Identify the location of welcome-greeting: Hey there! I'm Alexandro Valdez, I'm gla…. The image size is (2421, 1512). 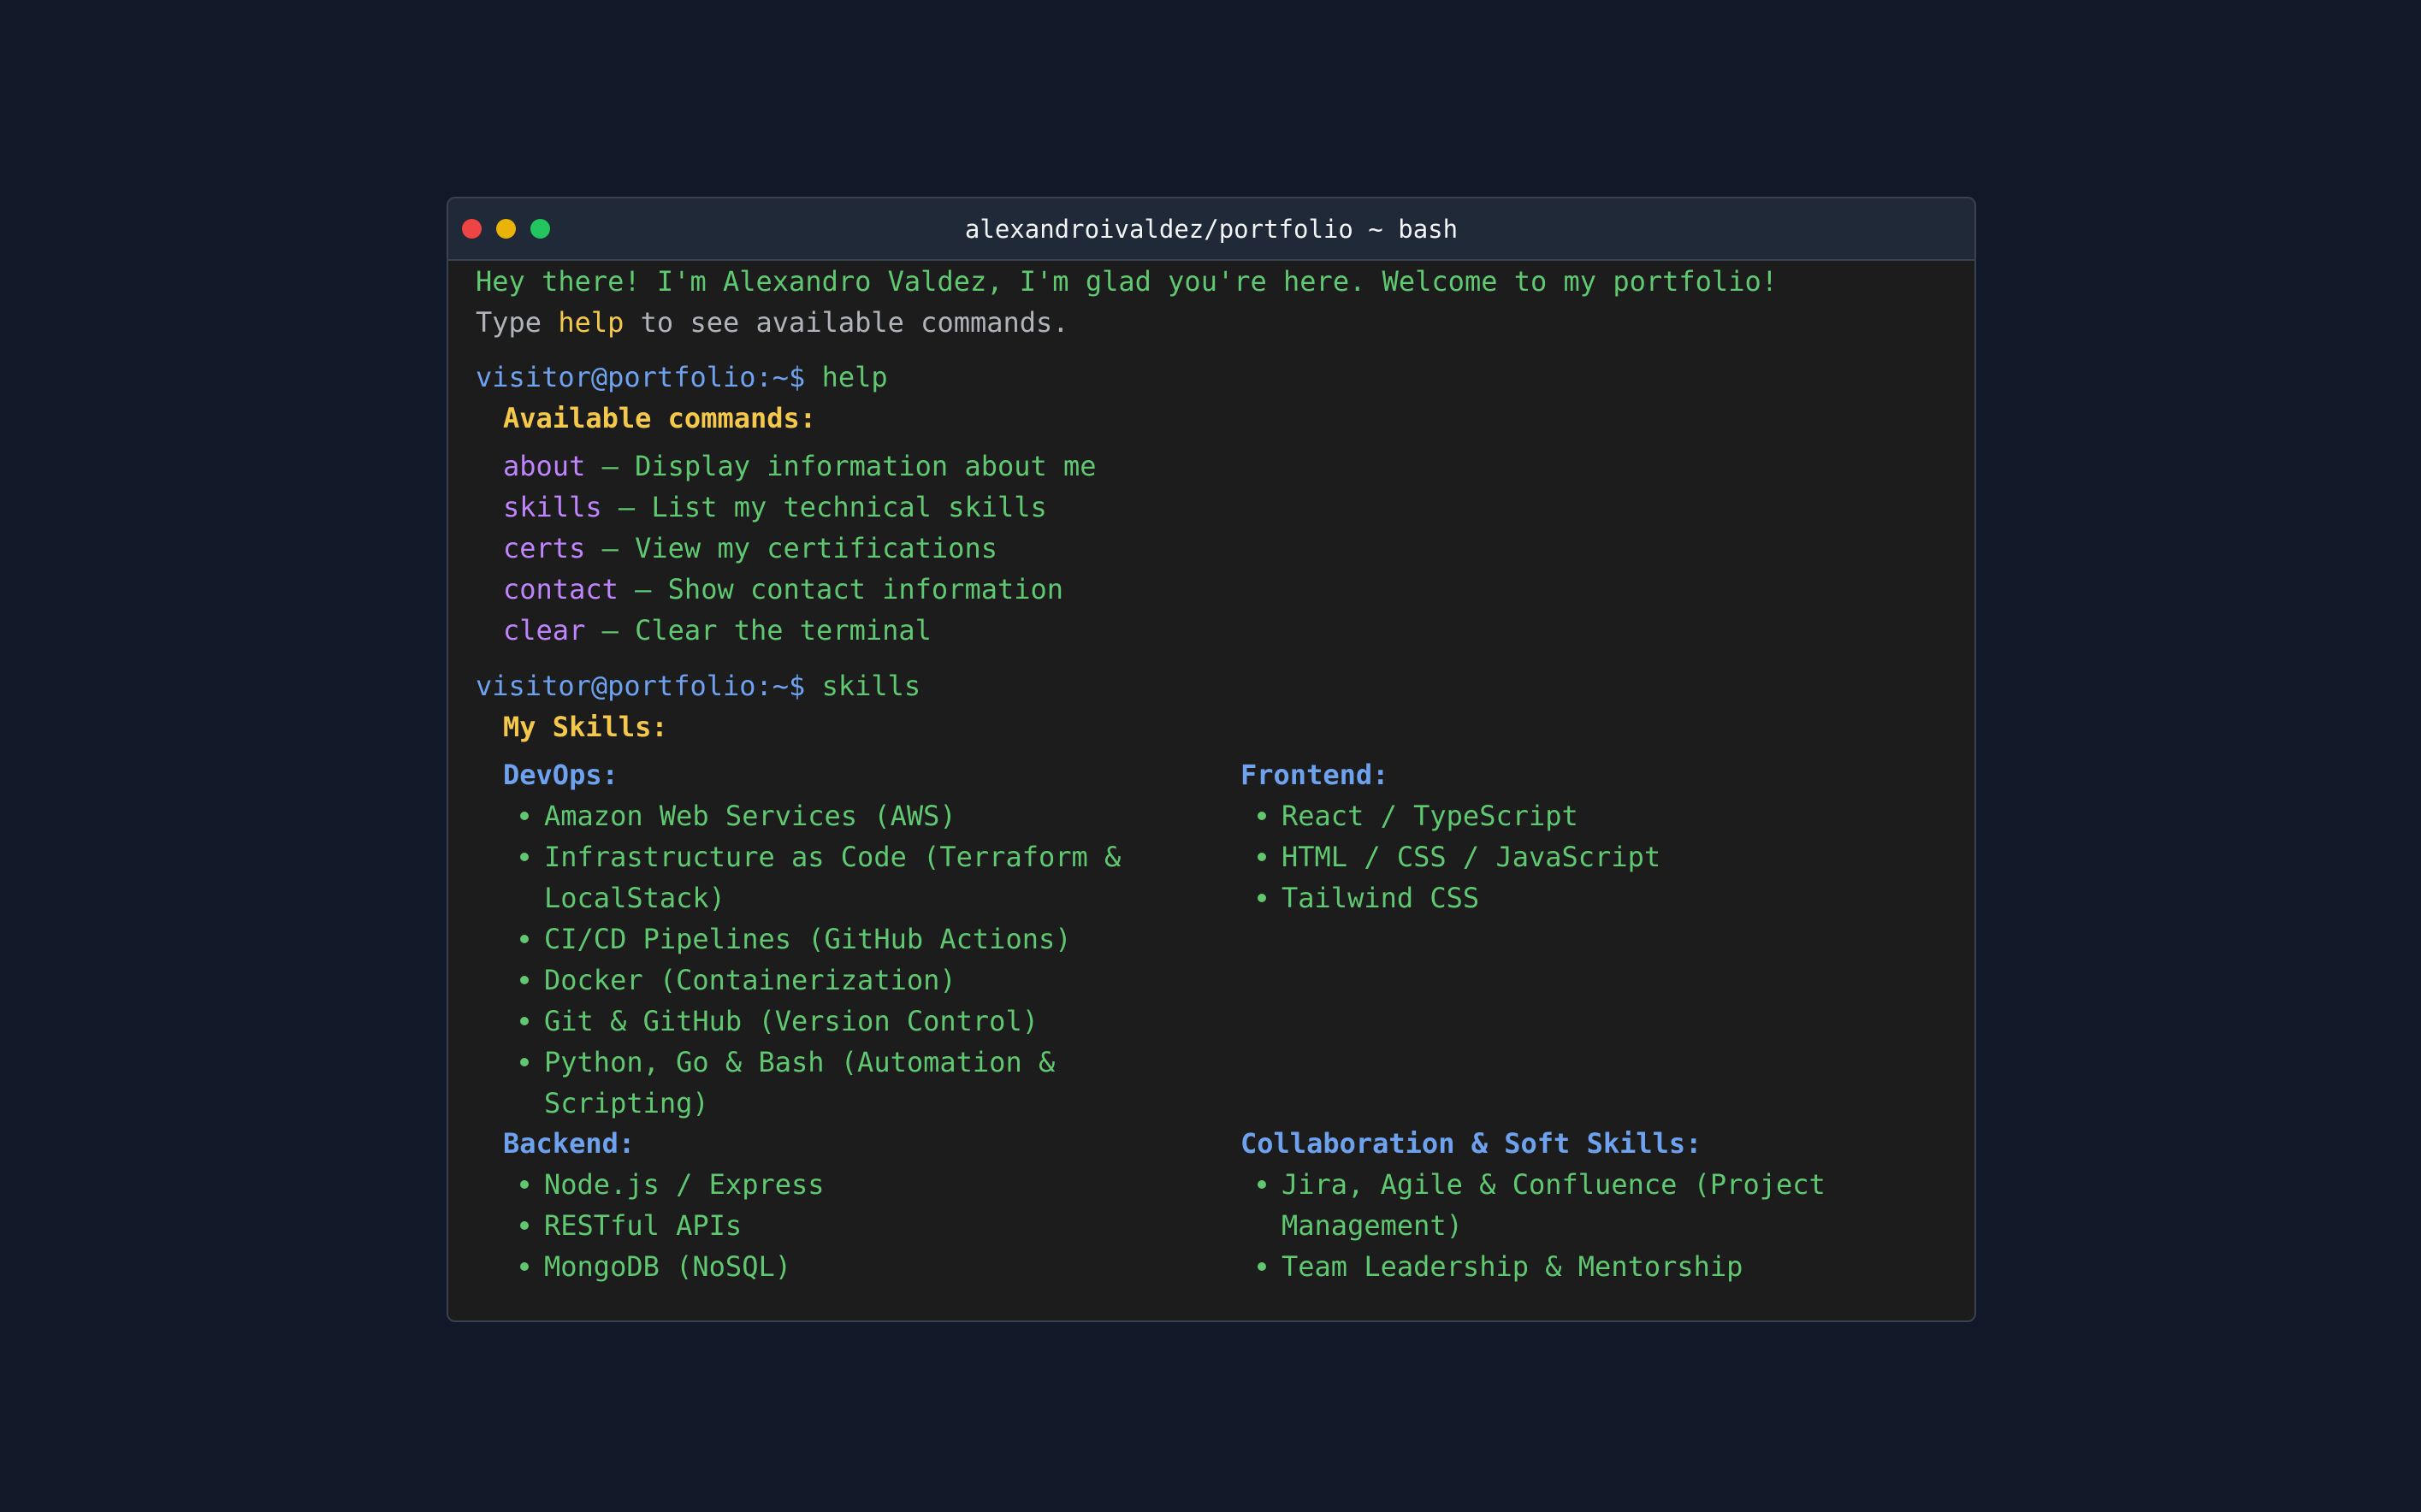
(1127, 281).